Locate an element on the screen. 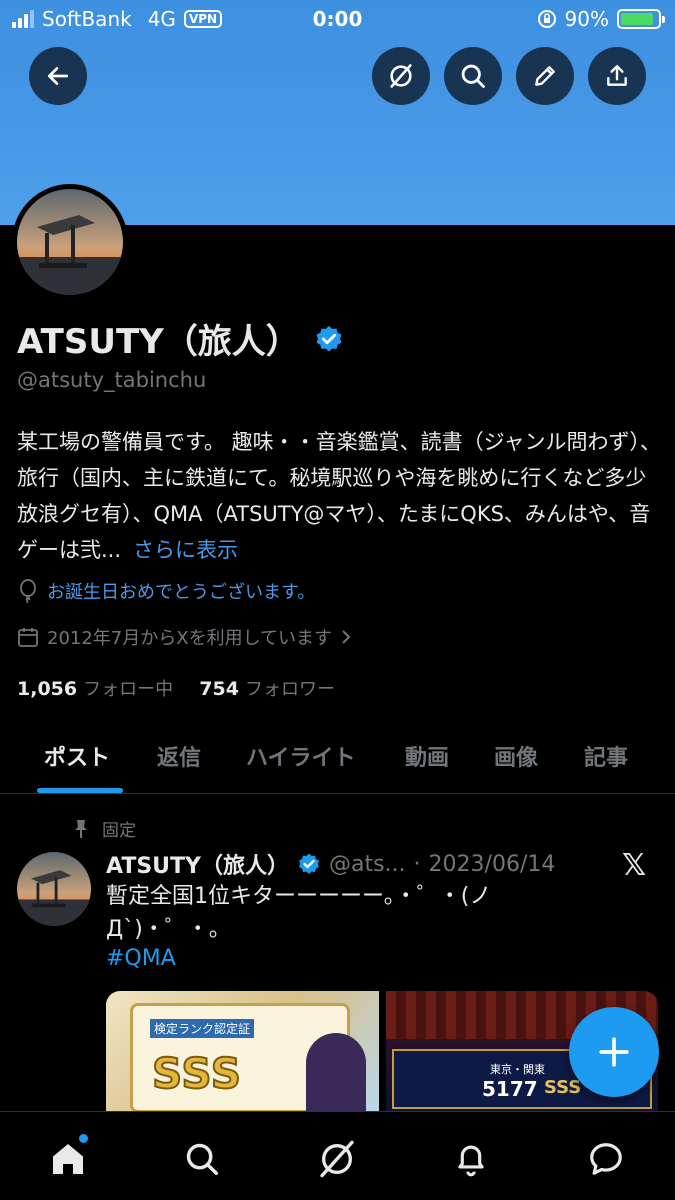 Image resolution: width=675 pixels, height=1200 pixels. share-button is located at coordinates (617, 76).